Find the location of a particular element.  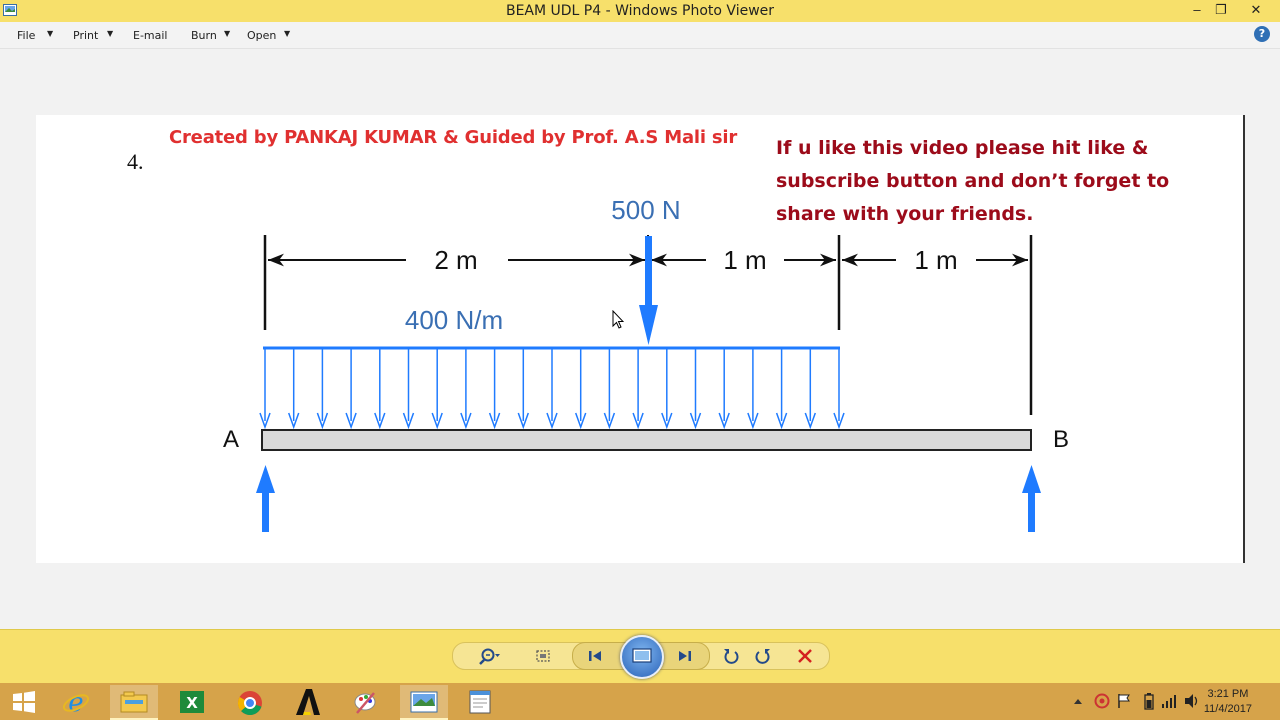

paint-icon is located at coordinates (365, 703).